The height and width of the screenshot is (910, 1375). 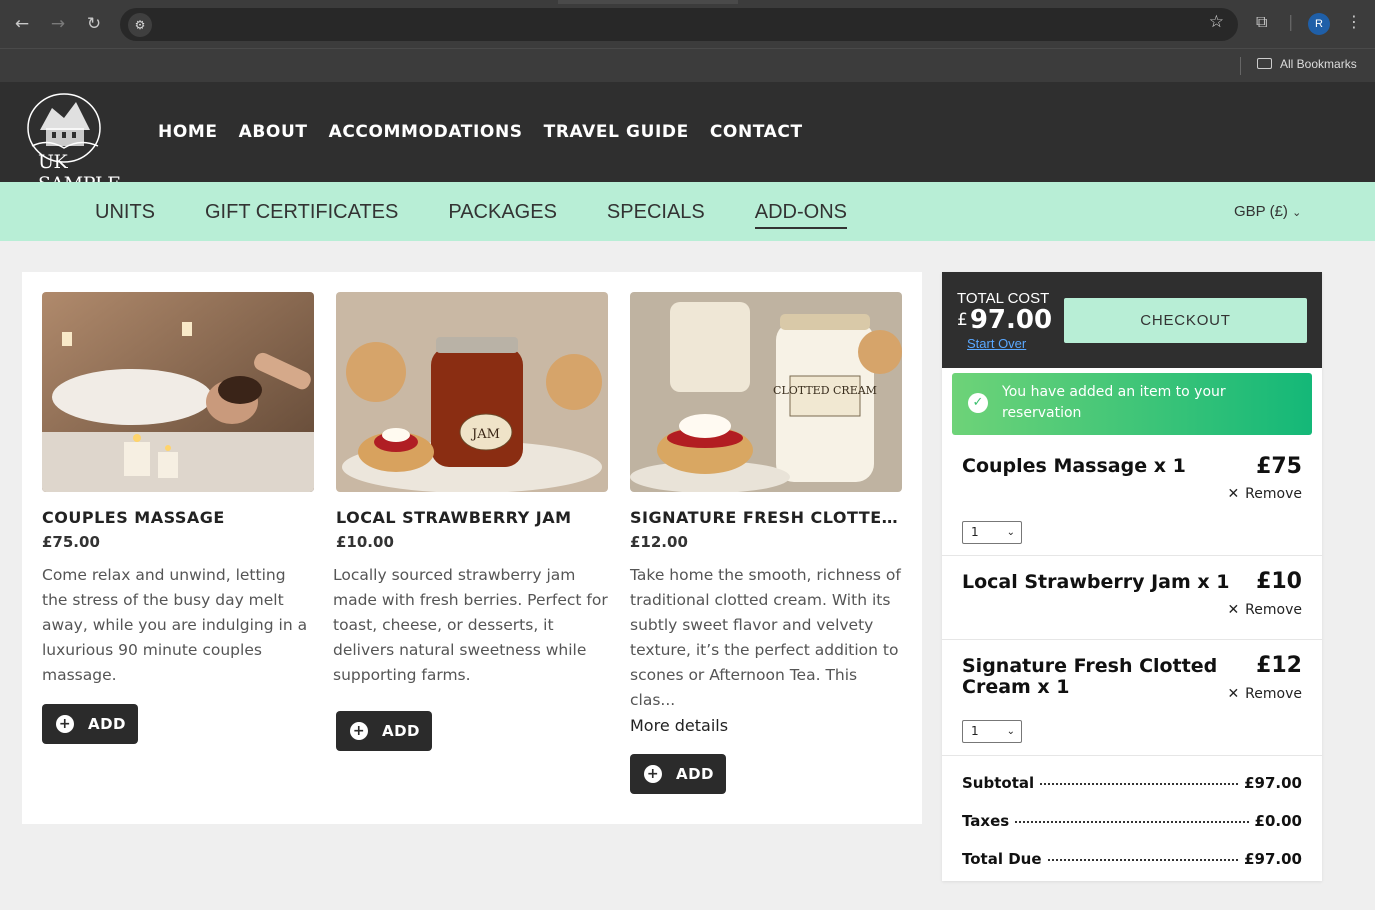 What do you see at coordinates (1216, 22) in the screenshot?
I see `bookmark-star-icon: ☆` at bounding box center [1216, 22].